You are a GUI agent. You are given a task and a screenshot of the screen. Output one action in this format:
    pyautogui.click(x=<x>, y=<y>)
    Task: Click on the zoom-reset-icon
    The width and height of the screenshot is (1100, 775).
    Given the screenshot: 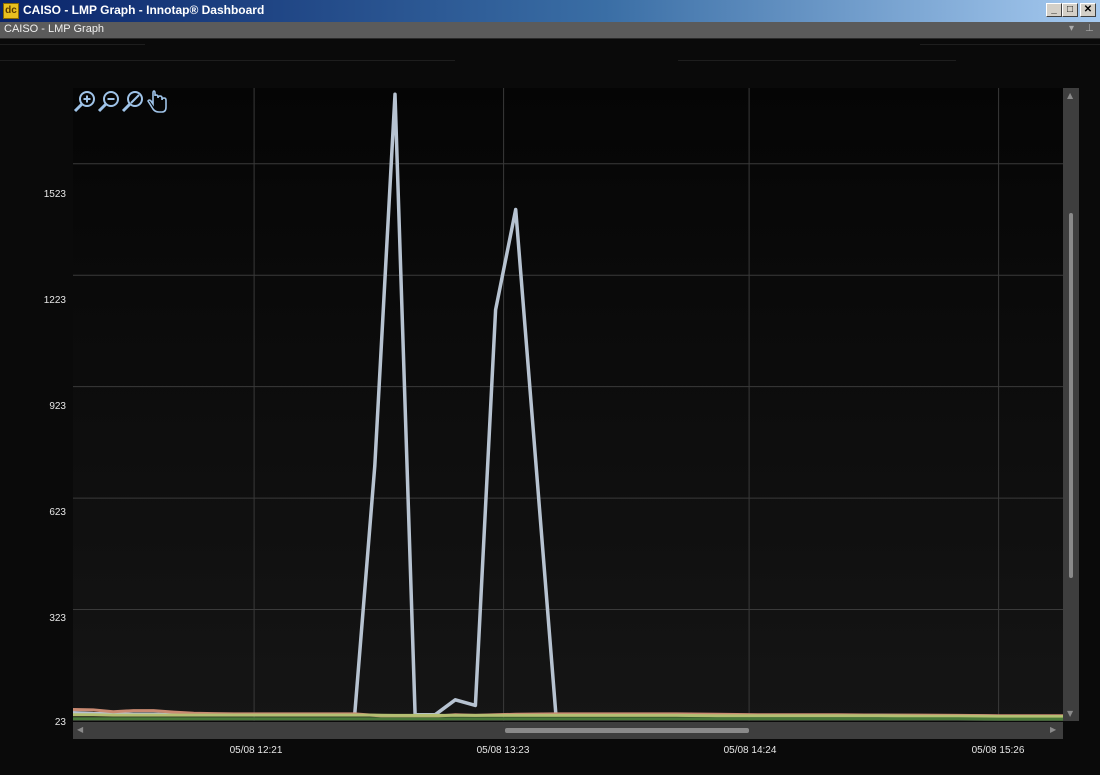 What is the action you would take?
    pyautogui.click(x=133, y=102)
    